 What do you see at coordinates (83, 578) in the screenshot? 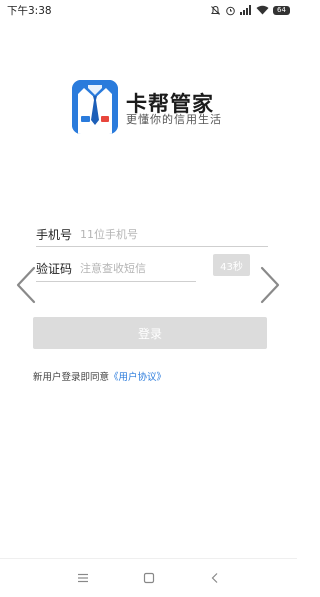
I see `menu-icon` at bounding box center [83, 578].